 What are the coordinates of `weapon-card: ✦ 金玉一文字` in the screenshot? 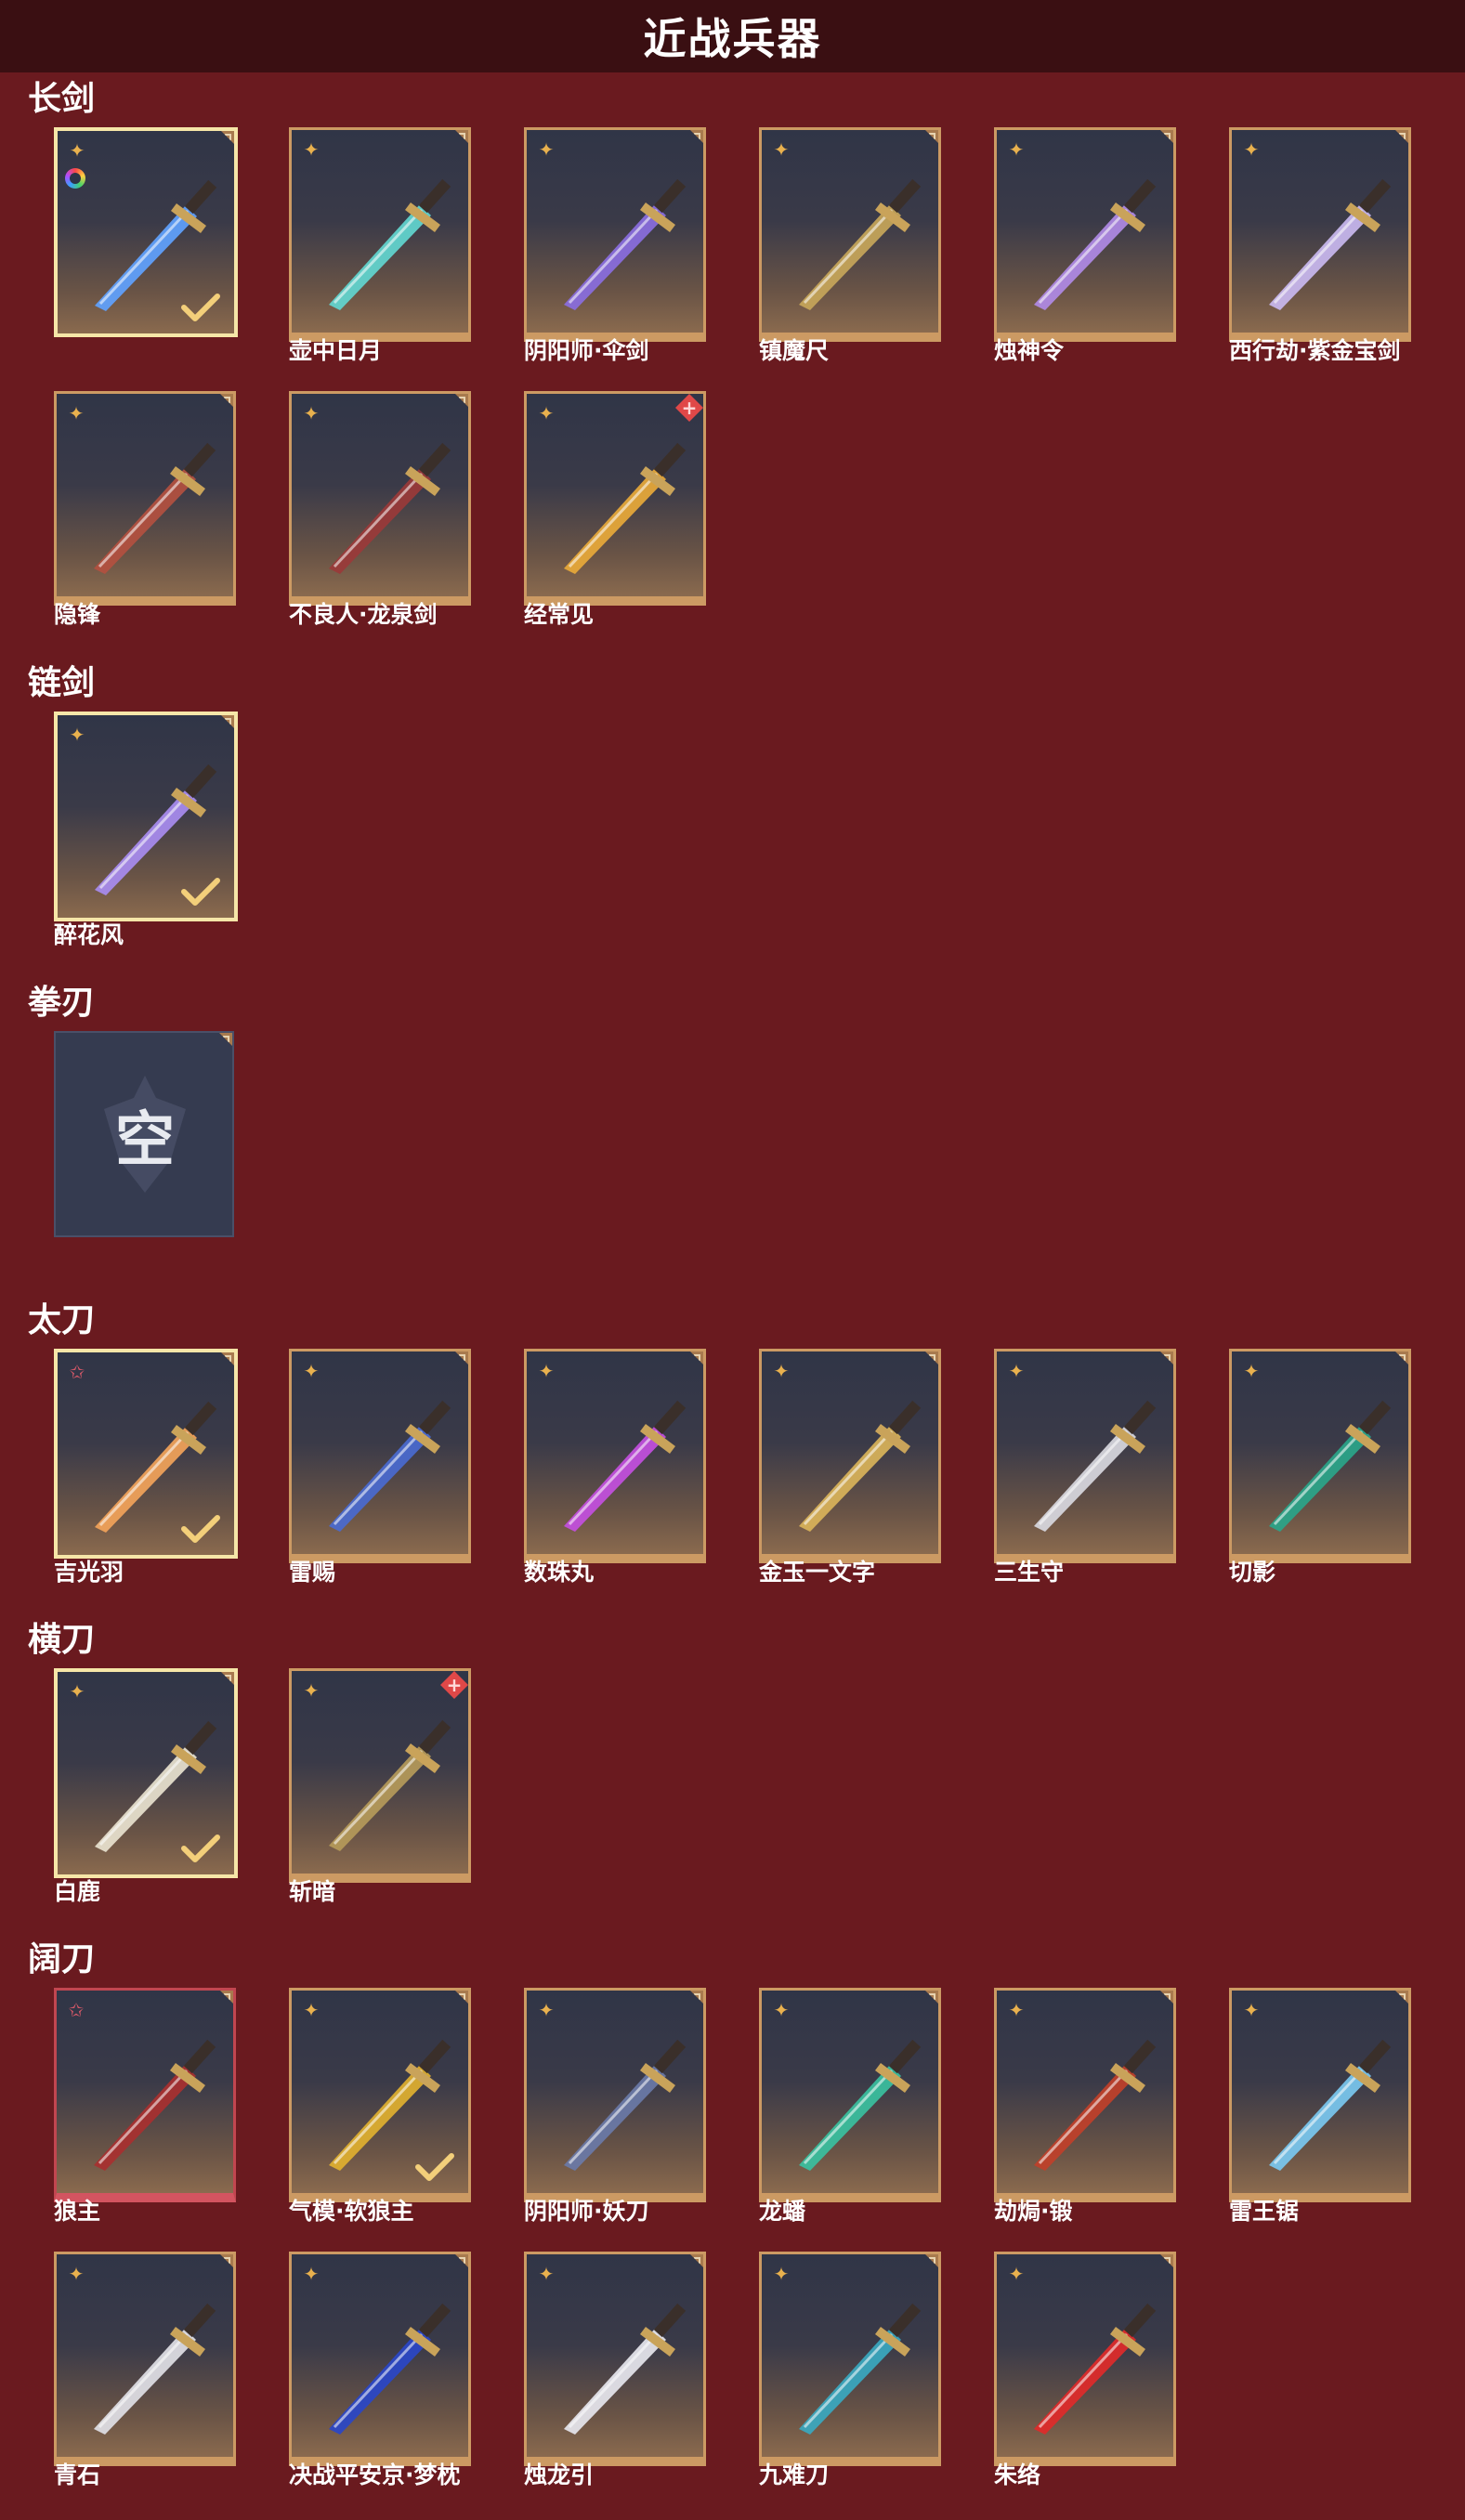 It's located at (850, 1467).